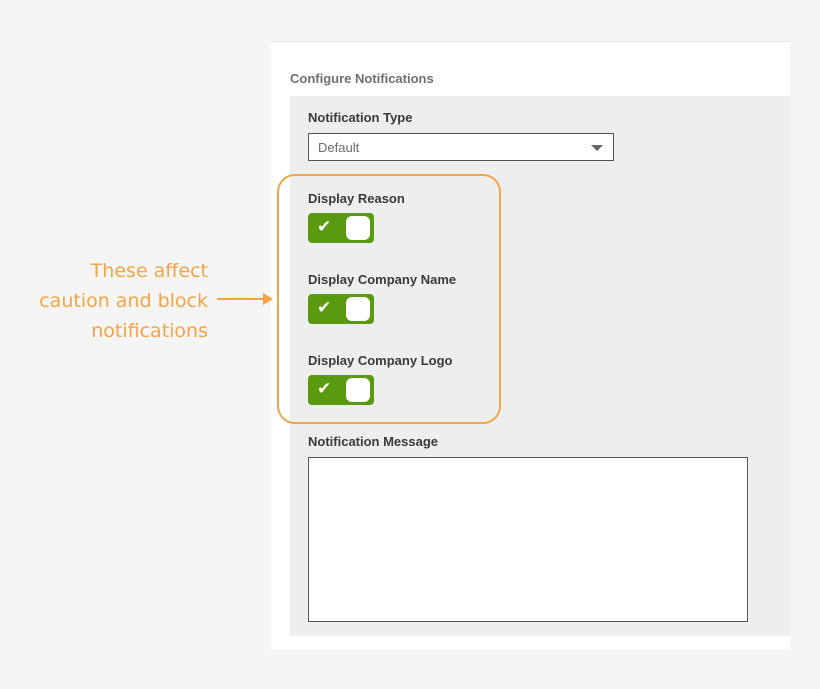 This screenshot has width=820, height=689. I want to click on annotation-line: notifications, so click(149, 331).